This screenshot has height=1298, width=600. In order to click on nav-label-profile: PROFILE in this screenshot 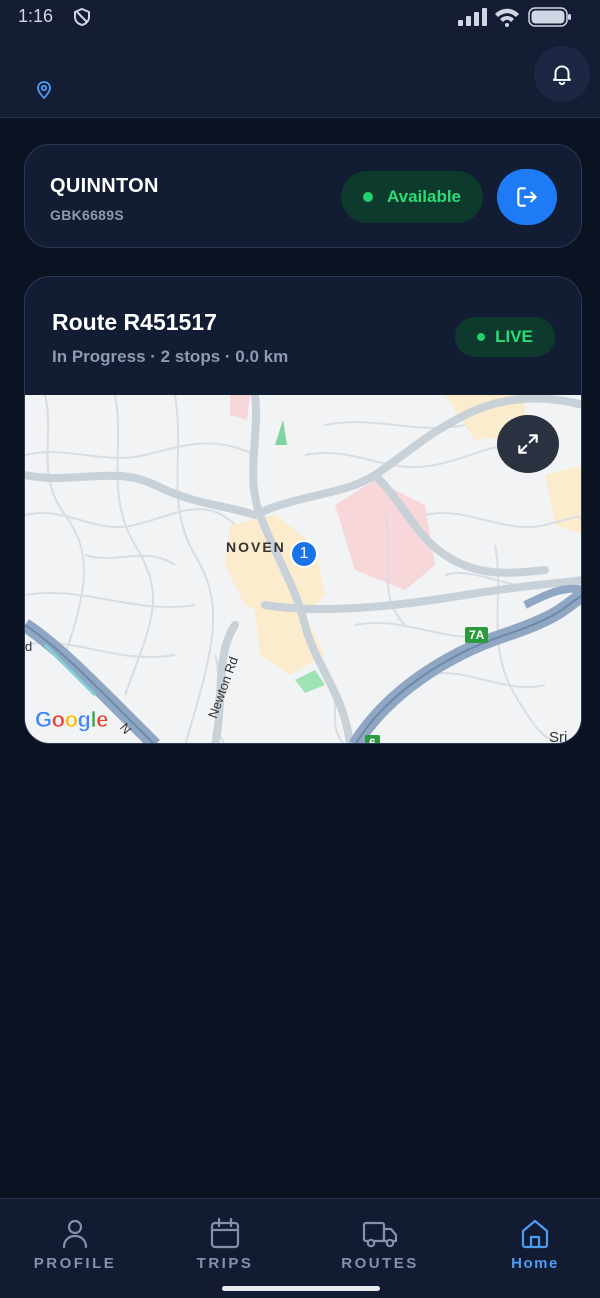, I will do `click(75, 1263)`.